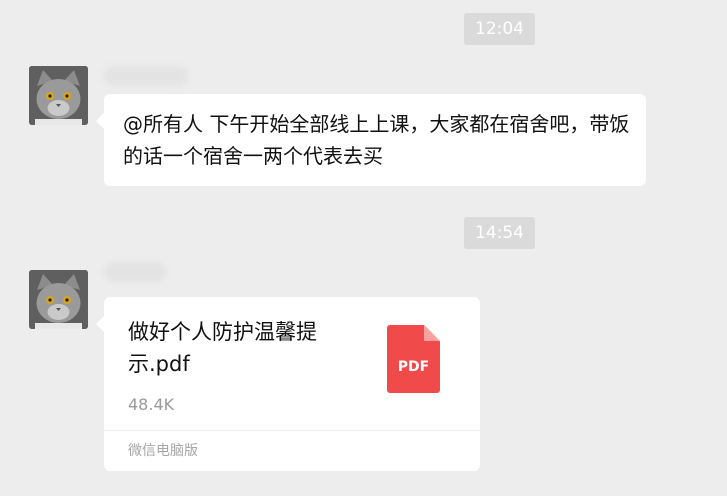 The image size is (727, 496). I want to click on text-message-bubble: @所有人 下午开始全部线上上课，大家都在宿舍吧，带饭的话一个宿舍一两个代表去买, so click(371, 140).